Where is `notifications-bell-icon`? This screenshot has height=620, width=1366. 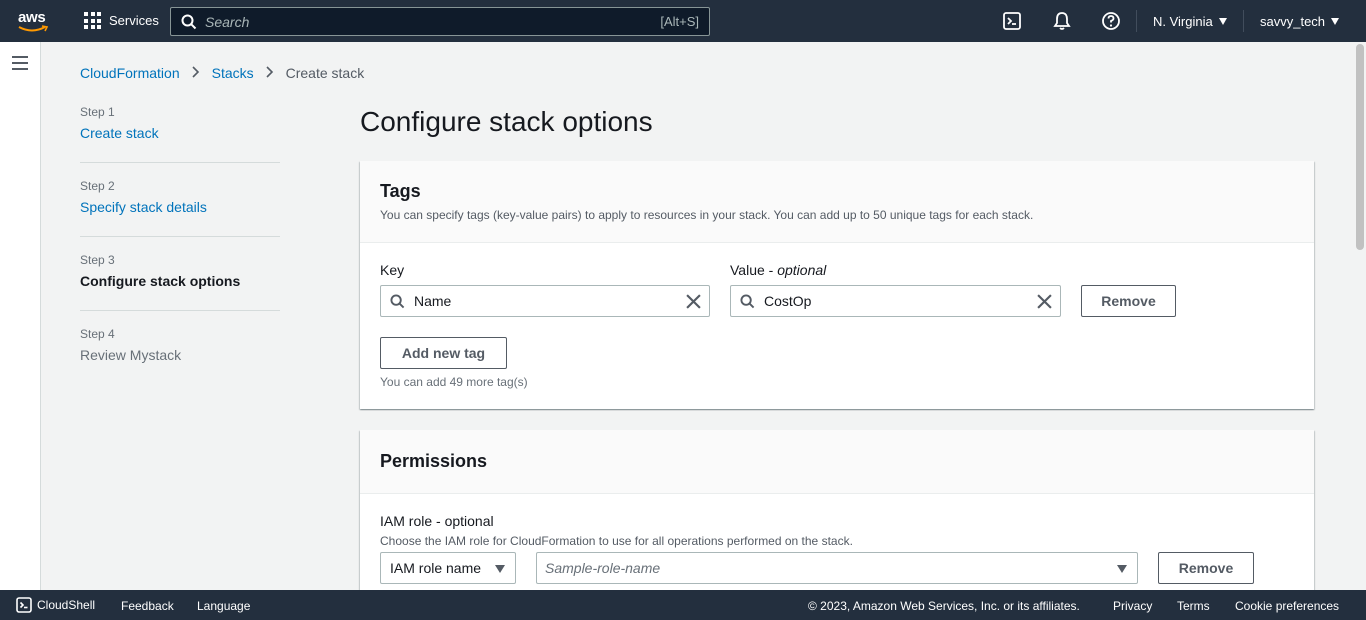 notifications-bell-icon is located at coordinates (1062, 21).